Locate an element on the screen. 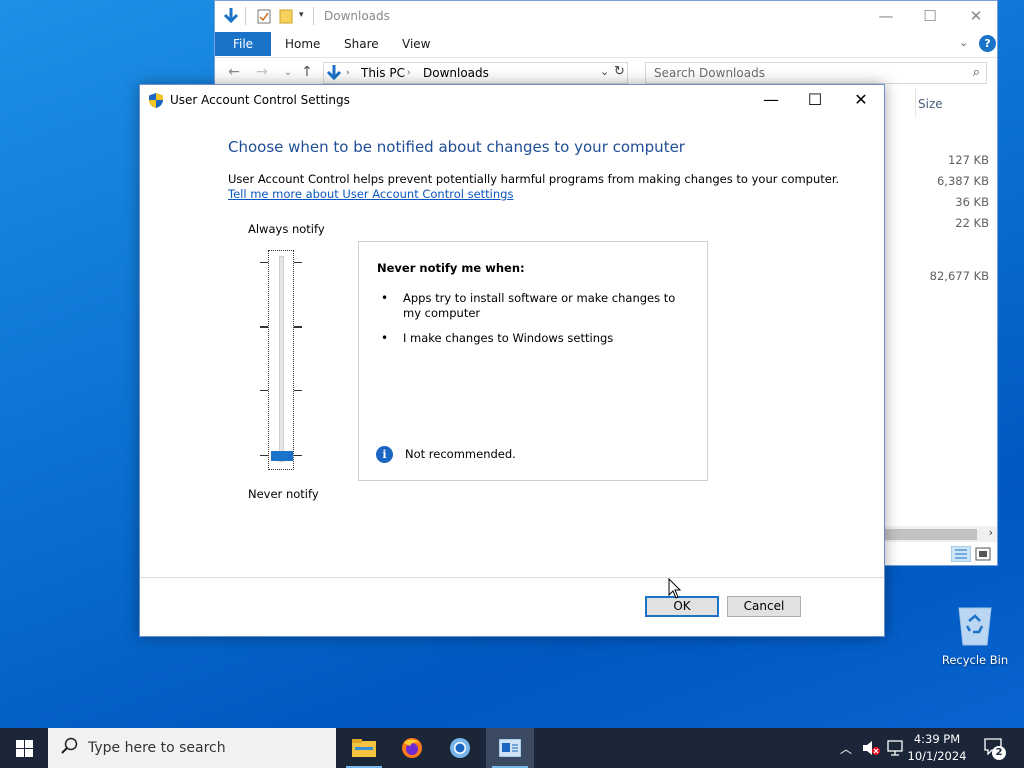 The image size is (1024, 768). uac-settings-app-icon is located at coordinates (510, 748).